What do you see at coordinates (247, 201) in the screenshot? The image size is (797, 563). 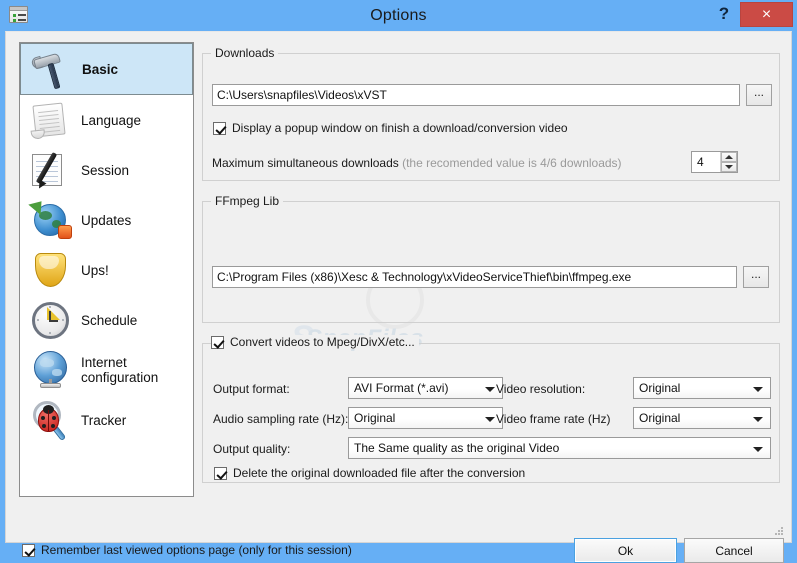 I see `ffmpeg-group-title: FFmpeg Lib` at bounding box center [247, 201].